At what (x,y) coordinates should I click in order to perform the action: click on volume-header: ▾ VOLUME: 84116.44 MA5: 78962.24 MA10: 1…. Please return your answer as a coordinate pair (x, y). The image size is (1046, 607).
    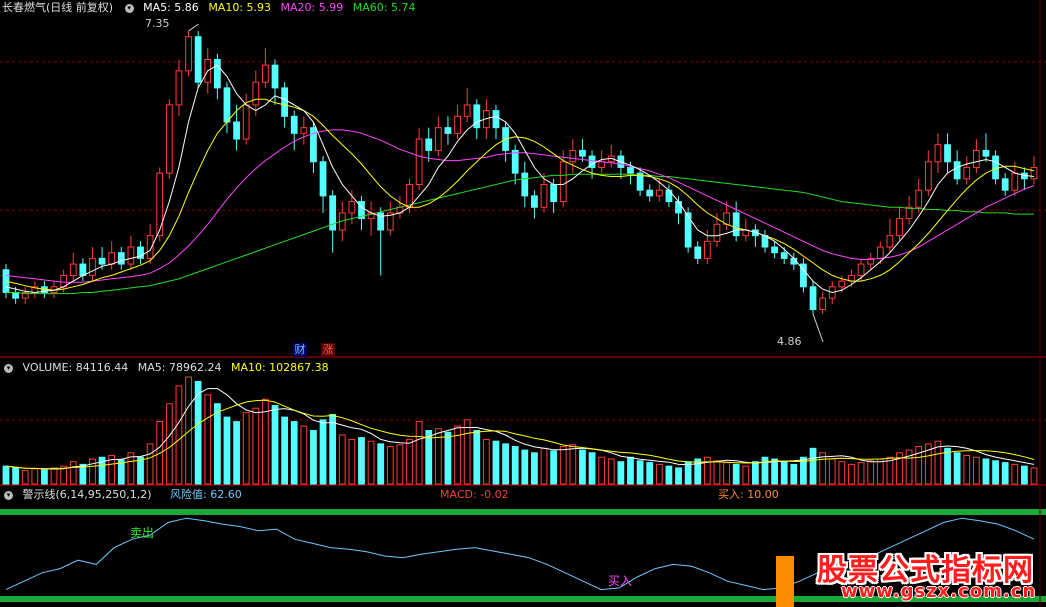
    Looking at the image, I should click on (168, 368).